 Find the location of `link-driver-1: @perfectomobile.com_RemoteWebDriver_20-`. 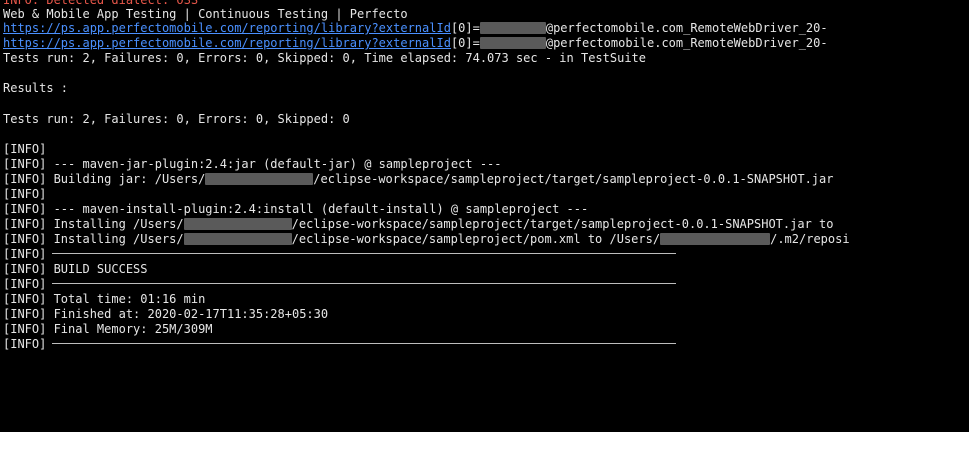

link-driver-1: @perfectomobile.com_RemoteWebDriver_20- is located at coordinates (686, 28).